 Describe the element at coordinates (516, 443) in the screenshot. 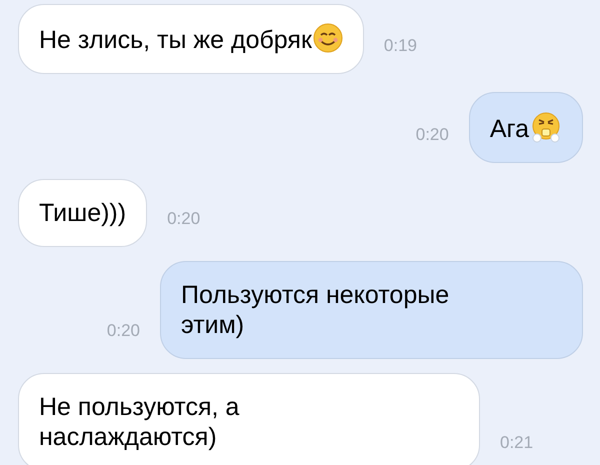

I see `message-time: 0:21` at that location.